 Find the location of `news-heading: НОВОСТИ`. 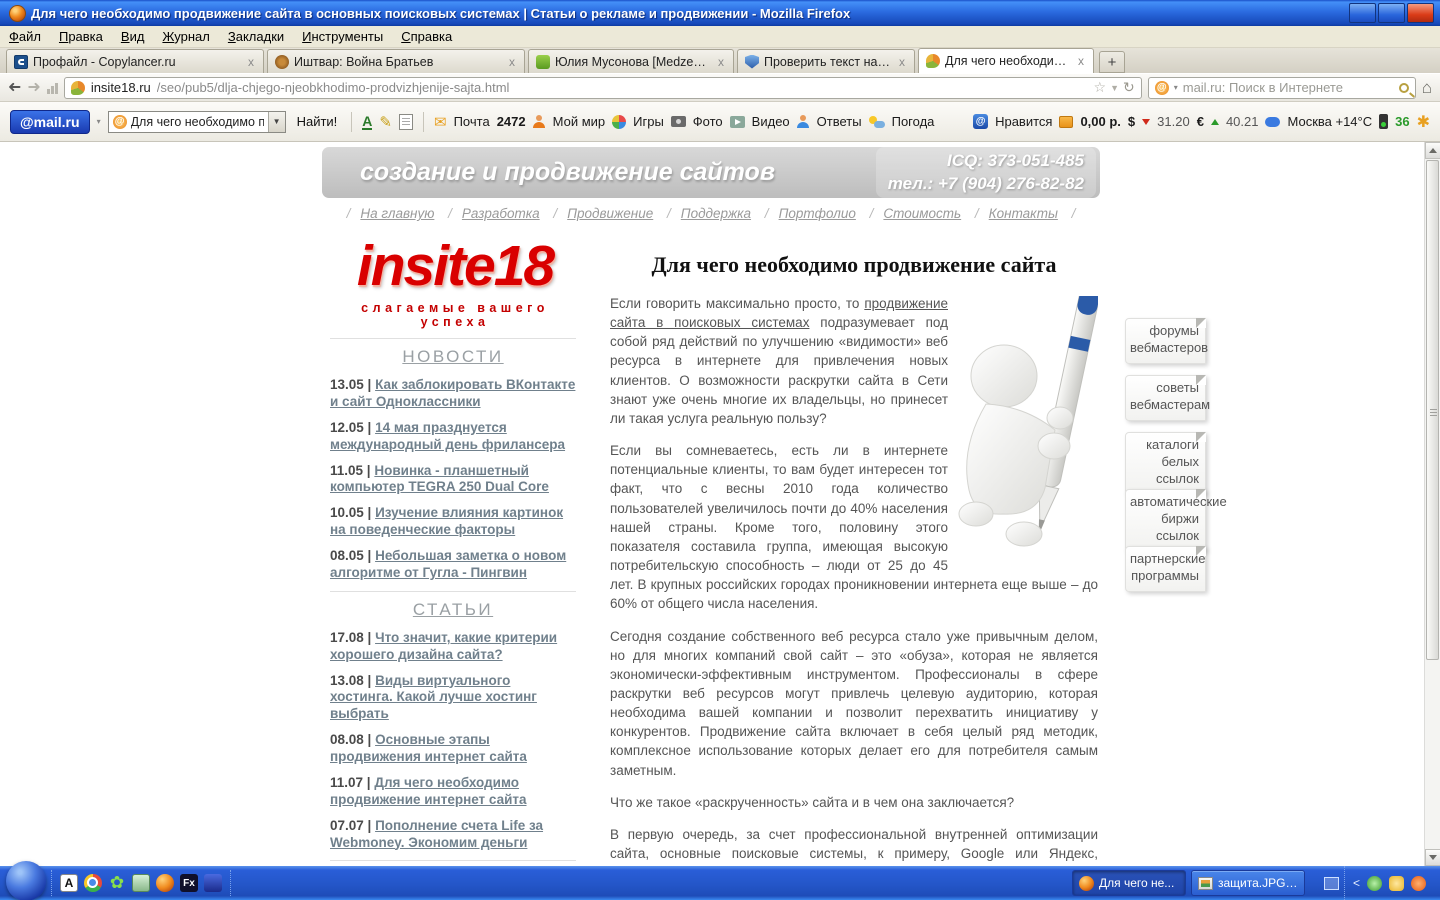

news-heading: НОВОСТИ is located at coordinates (453, 356).